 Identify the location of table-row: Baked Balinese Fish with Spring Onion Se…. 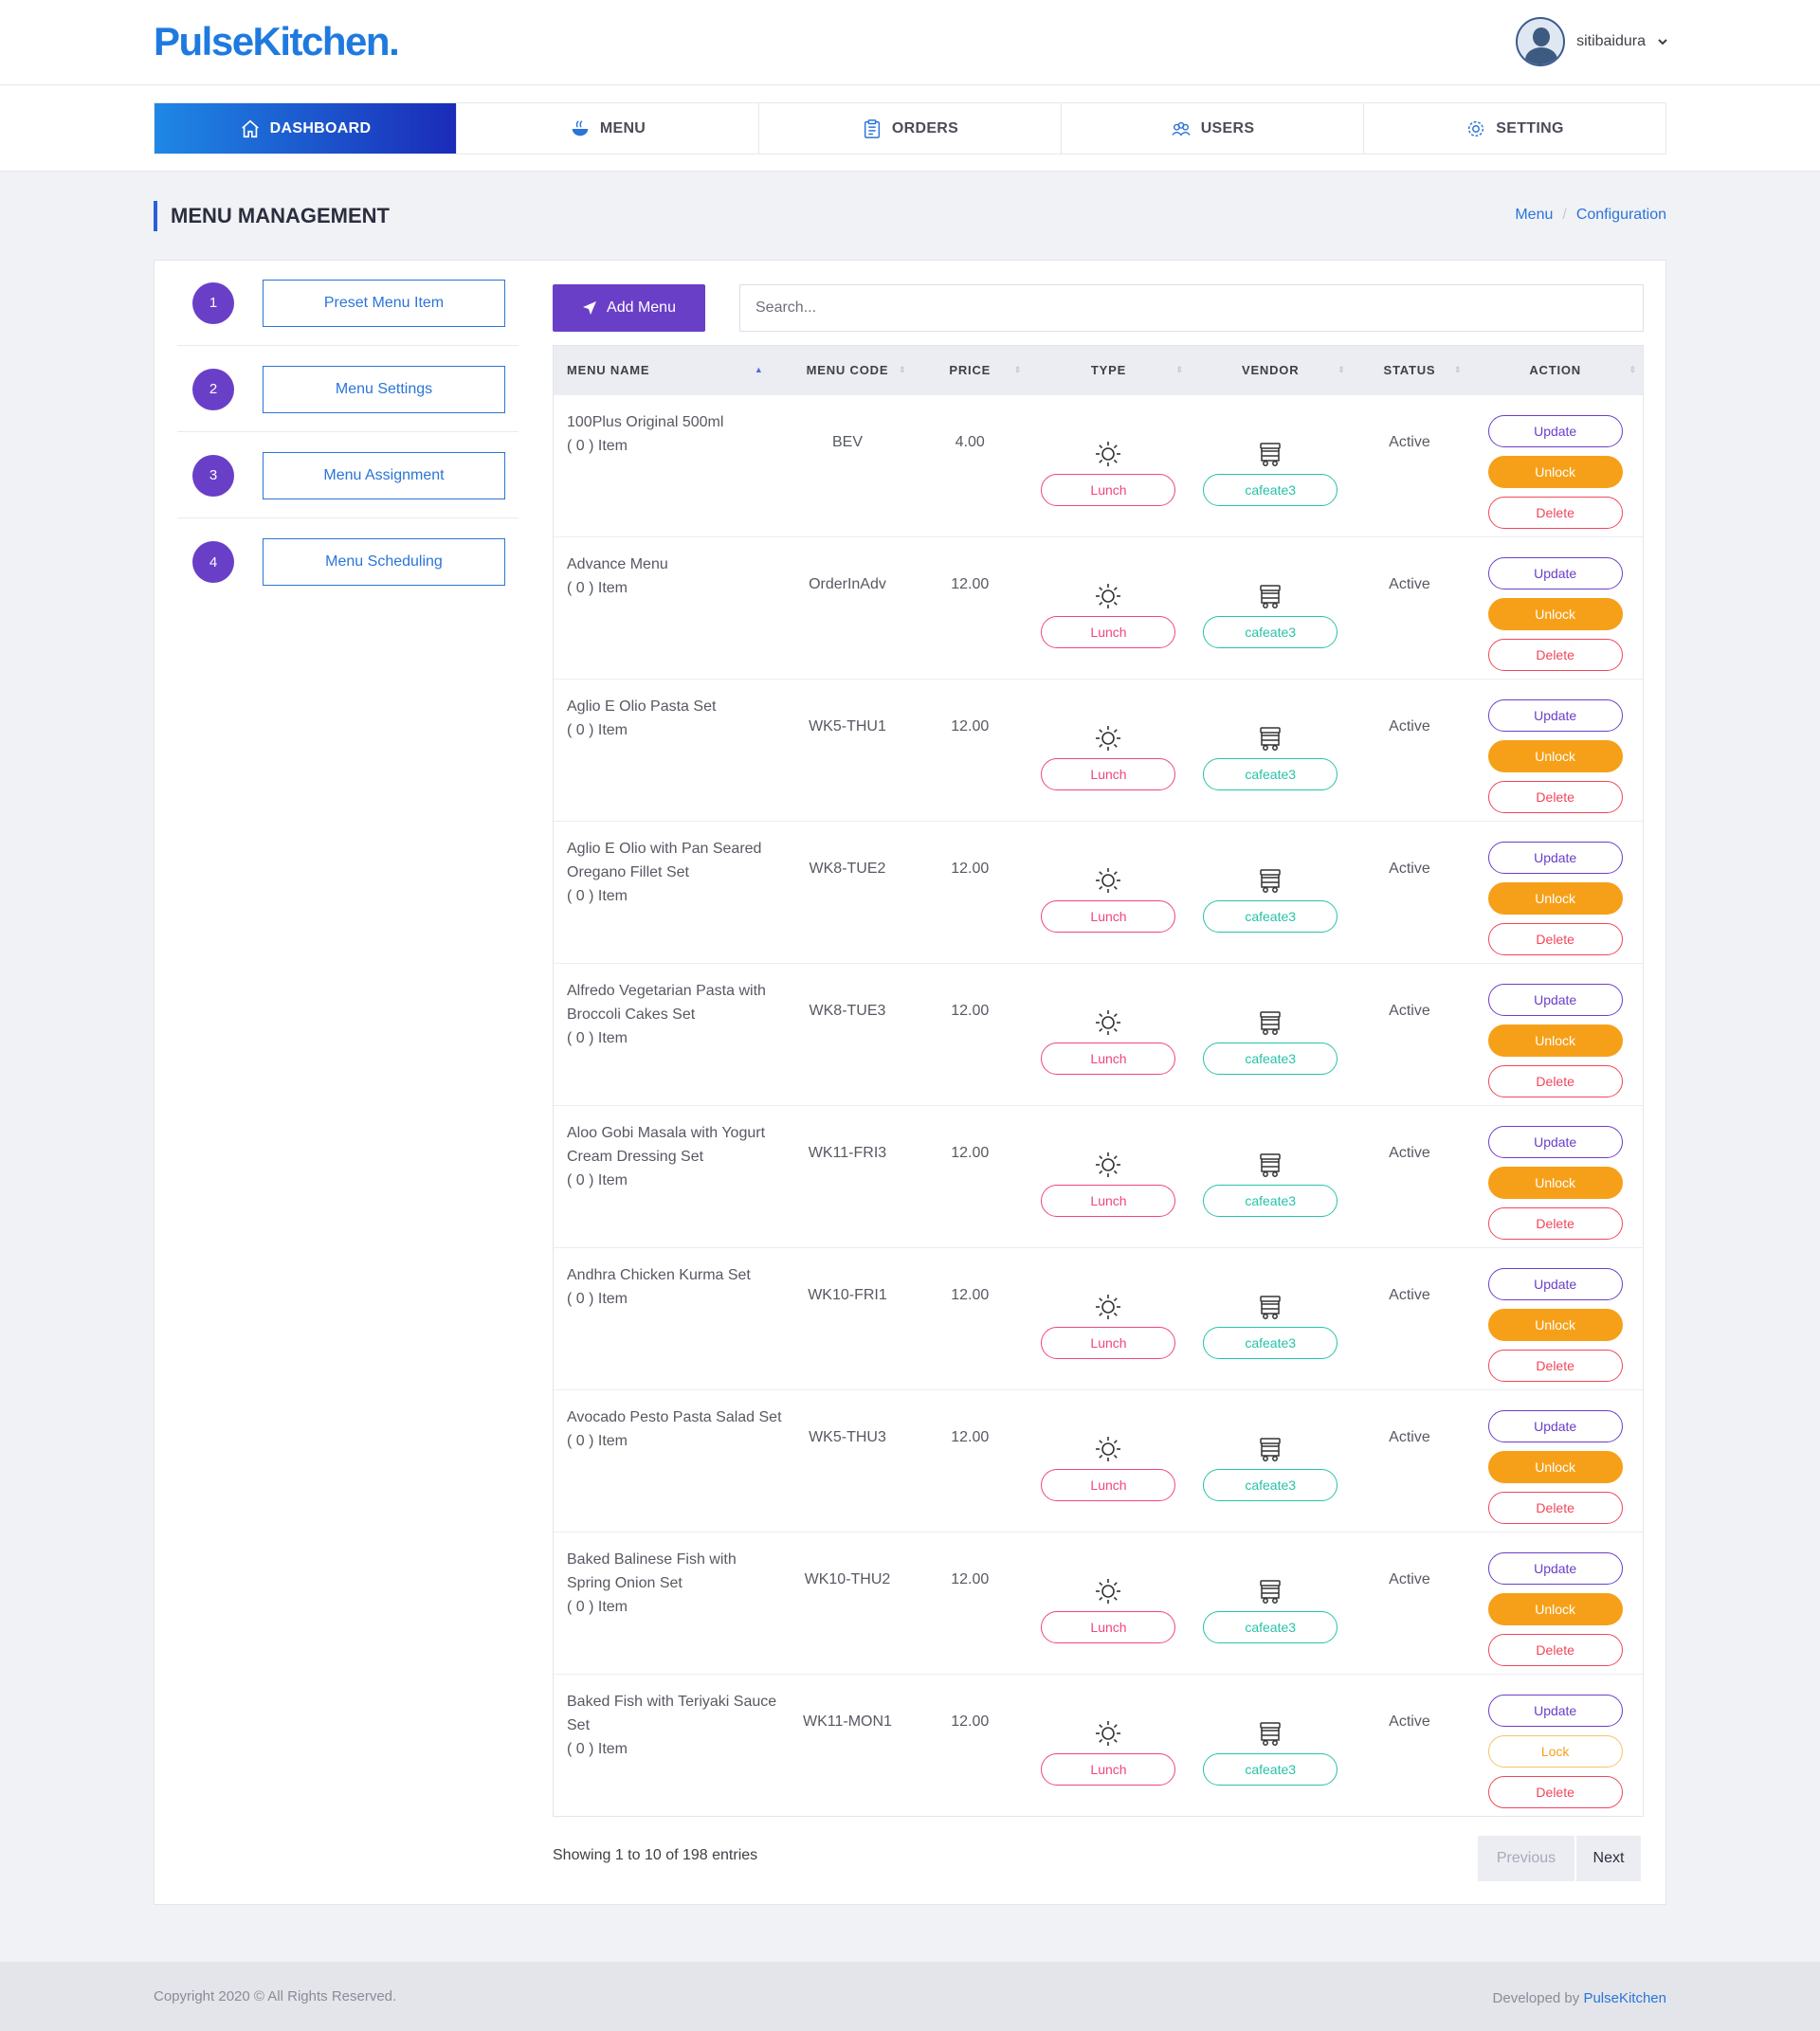
(1098, 1603).